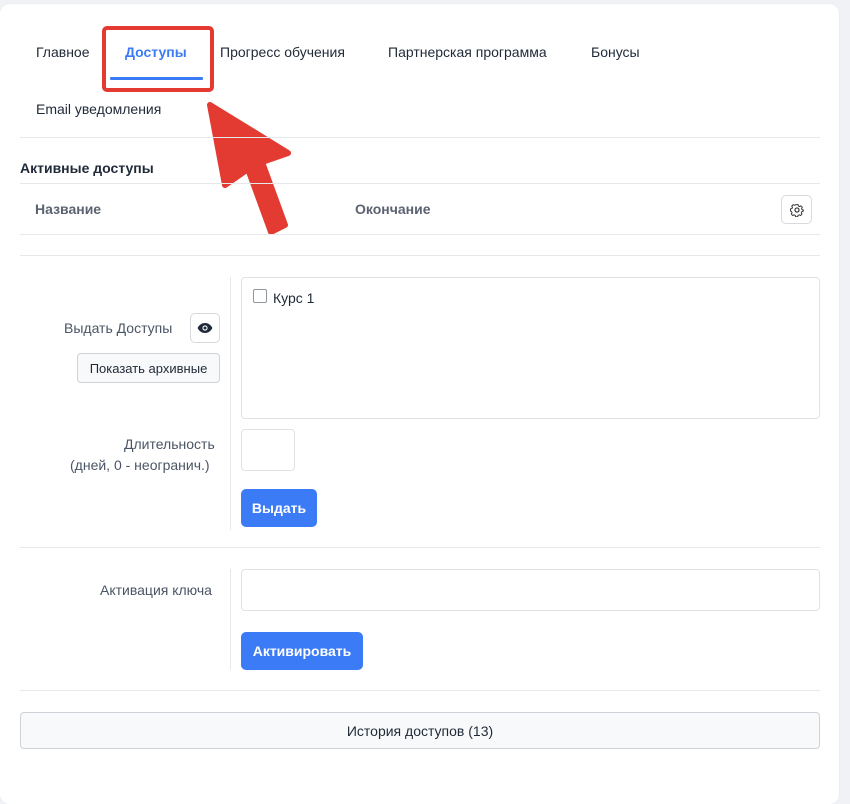 Image resolution: width=850 pixels, height=804 pixels. What do you see at coordinates (260, 296) in the screenshot?
I see `course-checkbox` at bounding box center [260, 296].